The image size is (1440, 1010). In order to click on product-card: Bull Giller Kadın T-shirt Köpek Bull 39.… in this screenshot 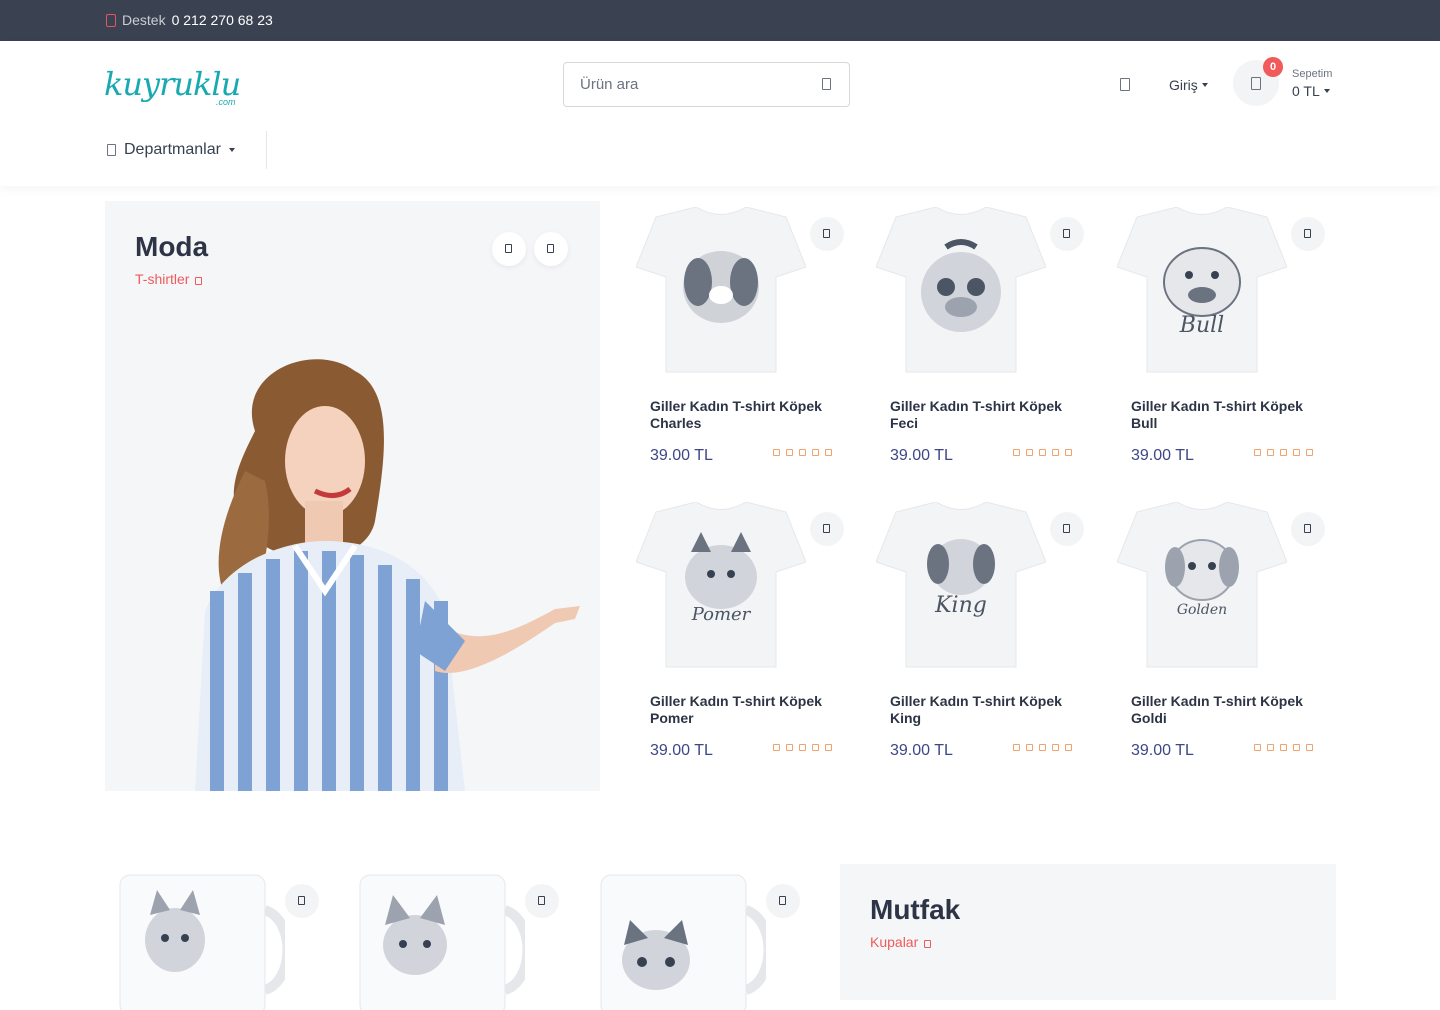, I will do `click(1222, 347)`.